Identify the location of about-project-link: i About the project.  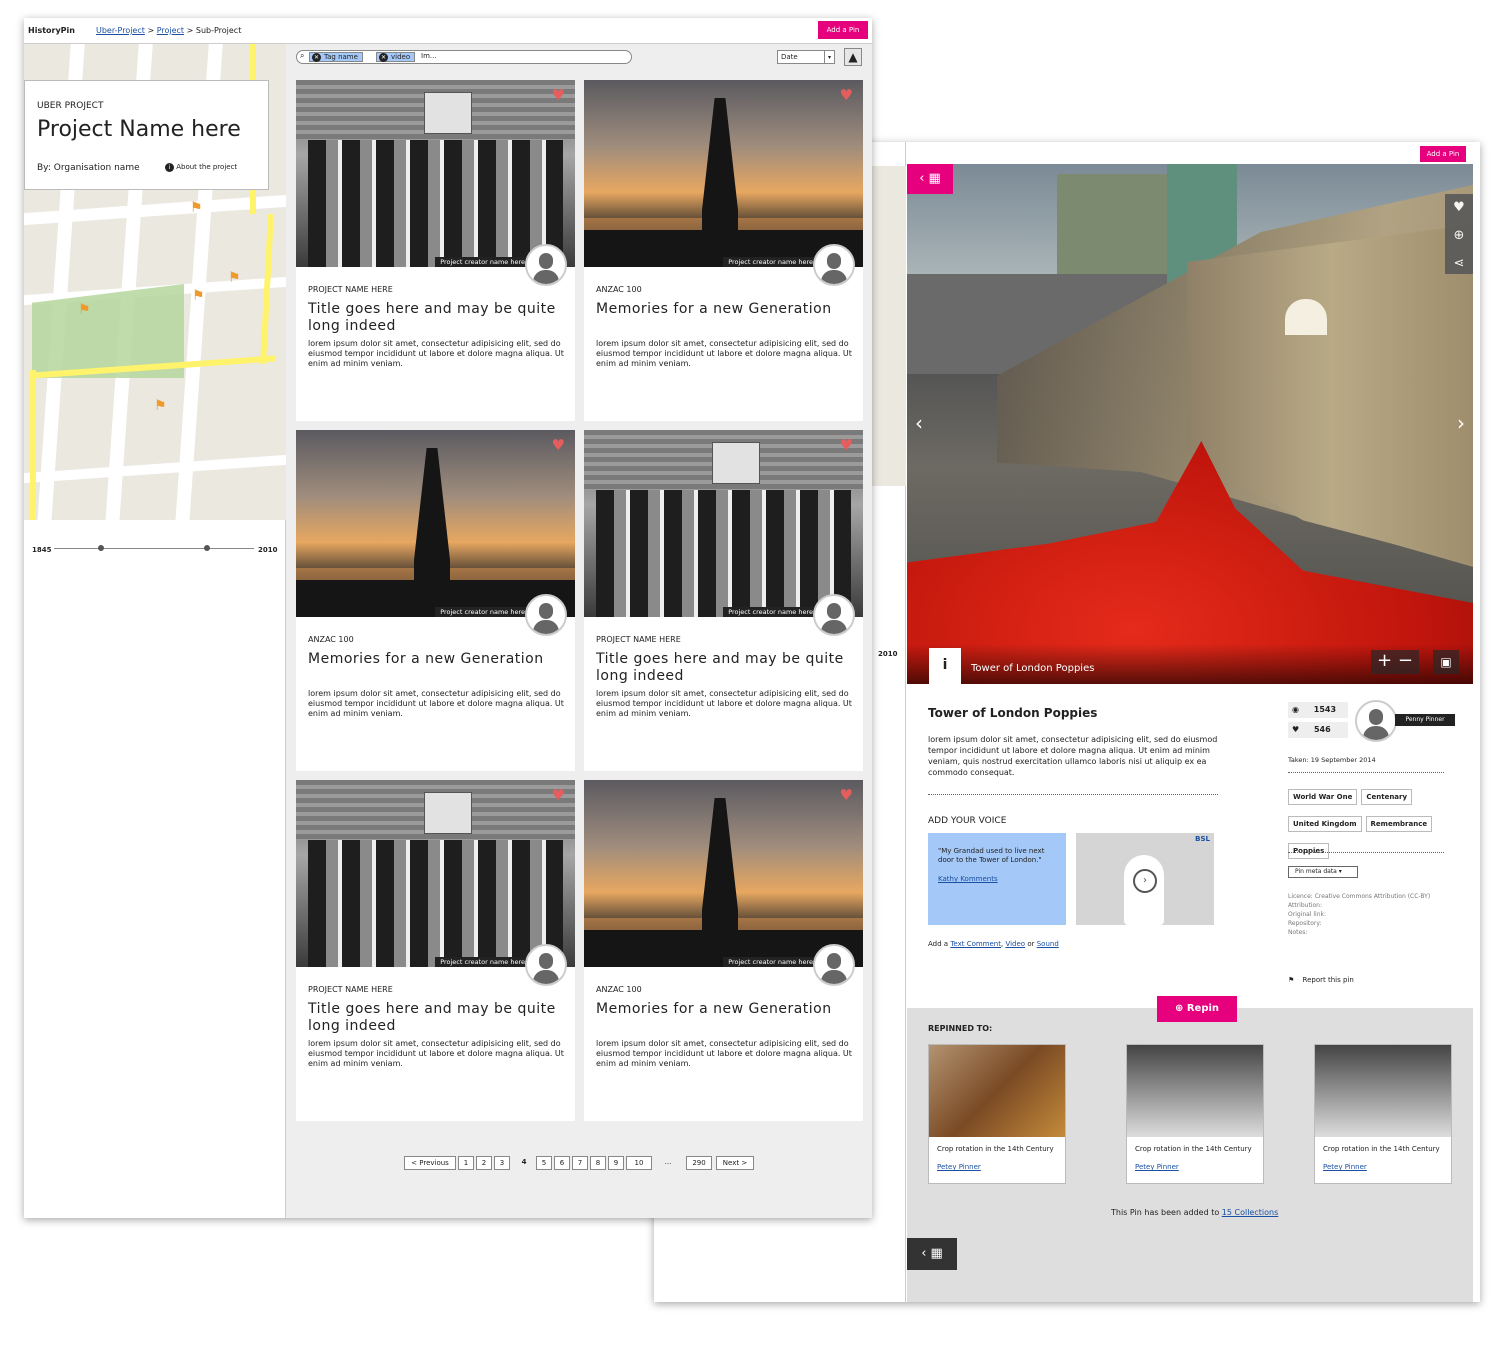
(201, 167).